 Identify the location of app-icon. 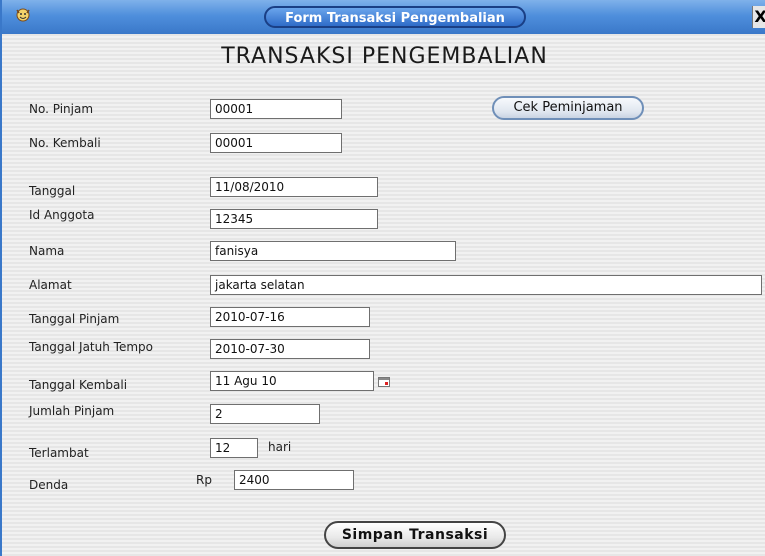
(23, 17).